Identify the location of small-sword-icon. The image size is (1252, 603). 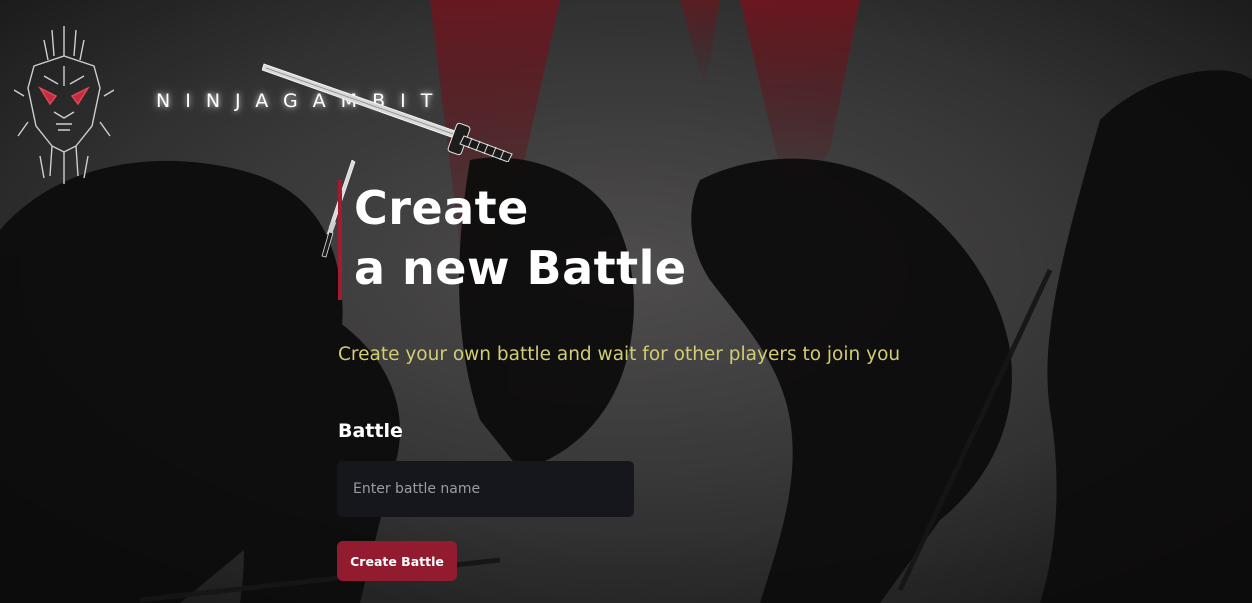
(338, 209).